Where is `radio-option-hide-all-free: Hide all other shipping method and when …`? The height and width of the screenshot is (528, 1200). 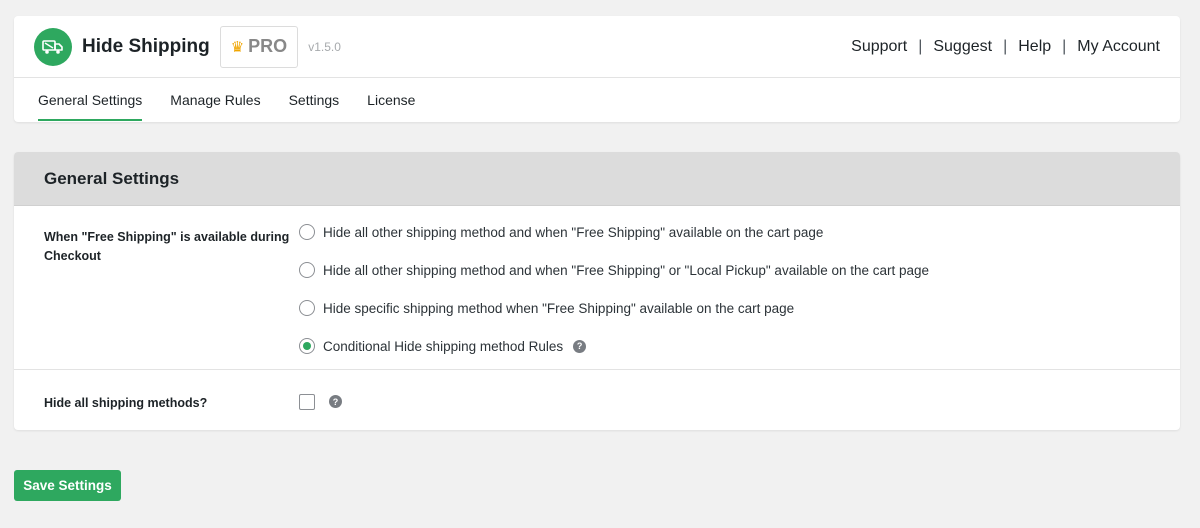 radio-option-hide-all-free: Hide all other shipping method and when … is located at coordinates (739, 232).